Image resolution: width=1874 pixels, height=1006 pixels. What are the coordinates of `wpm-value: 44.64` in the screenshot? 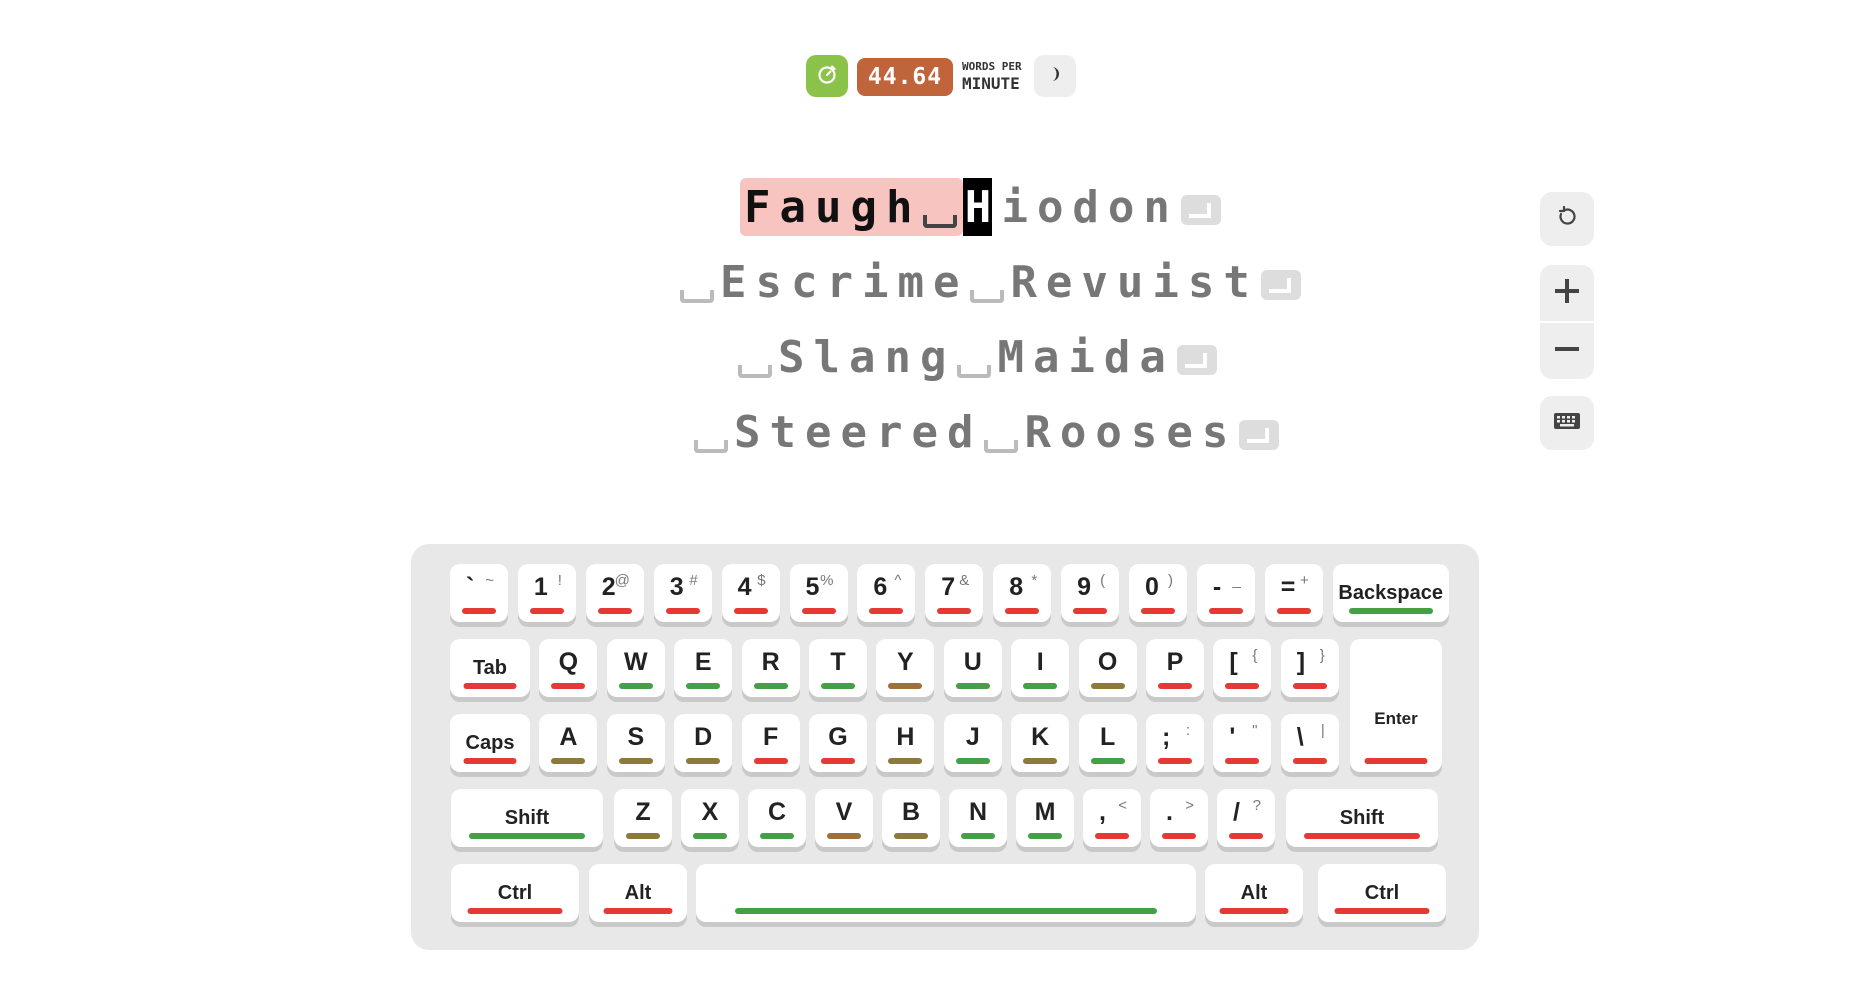 It's located at (905, 77).